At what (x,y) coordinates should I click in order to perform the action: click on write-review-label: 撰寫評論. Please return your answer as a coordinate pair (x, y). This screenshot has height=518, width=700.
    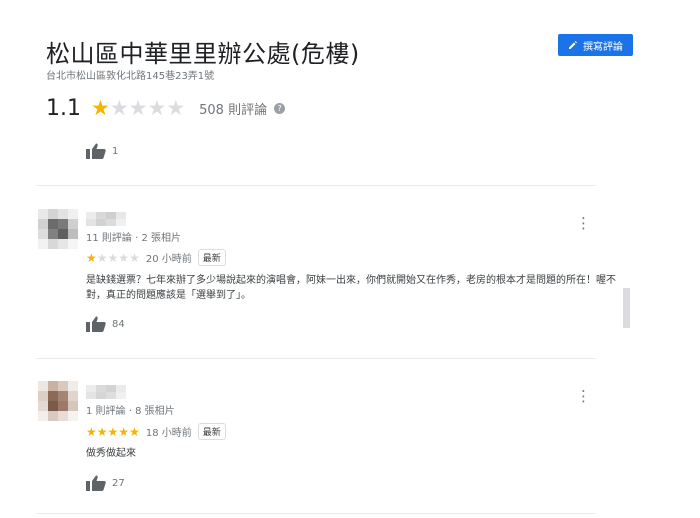
    Looking at the image, I should click on (603, 47).